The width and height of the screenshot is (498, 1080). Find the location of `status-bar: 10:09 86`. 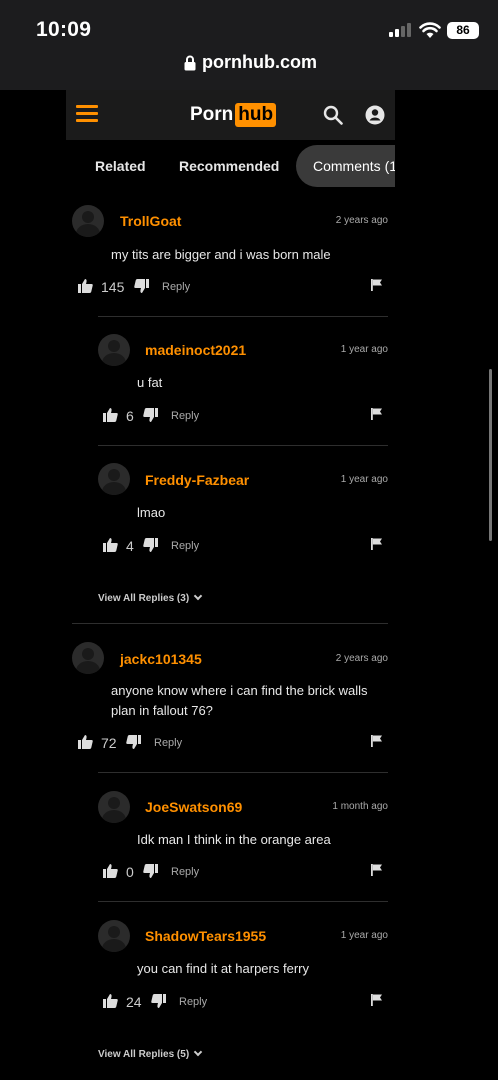

status-bar: 10:09 86 is located at coordinates (249, 24).